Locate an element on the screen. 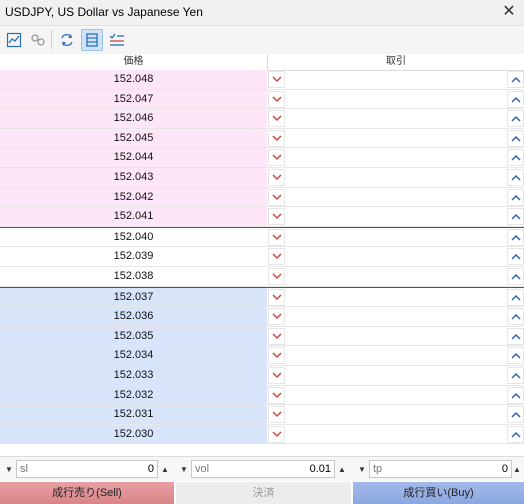 This screenshot has height=504, width=524. close-icon: ✕ is located at coordinates (509, 12).